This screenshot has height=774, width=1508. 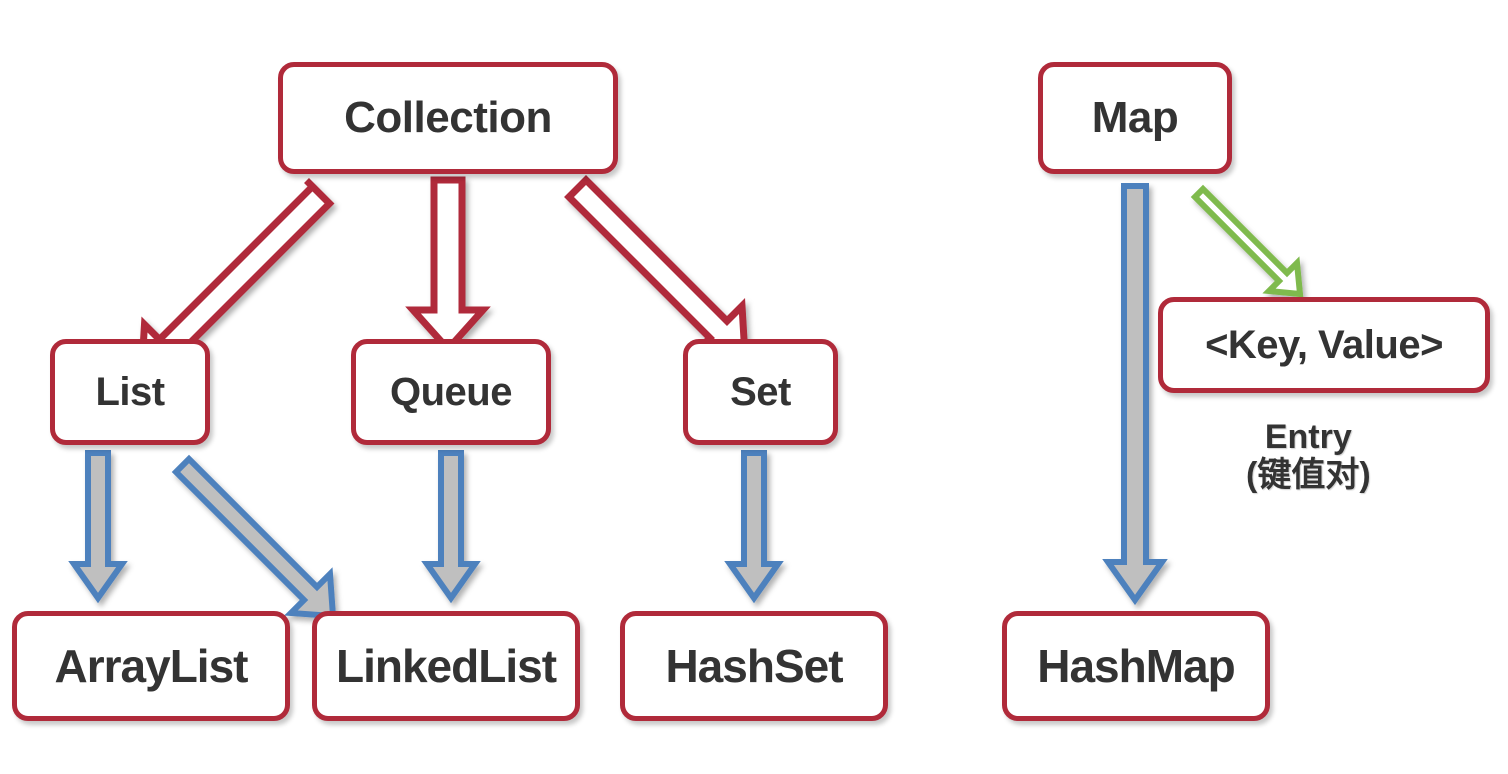 I want to click on node-hashmap: HashMap, so click(x=1136, y=666).